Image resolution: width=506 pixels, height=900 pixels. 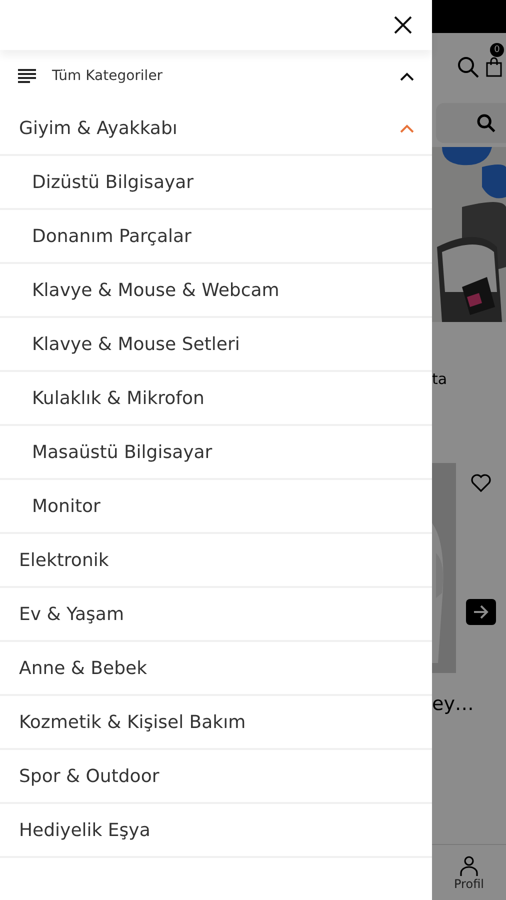 I want to click on product-title: ta, so click(x=440, y=379).